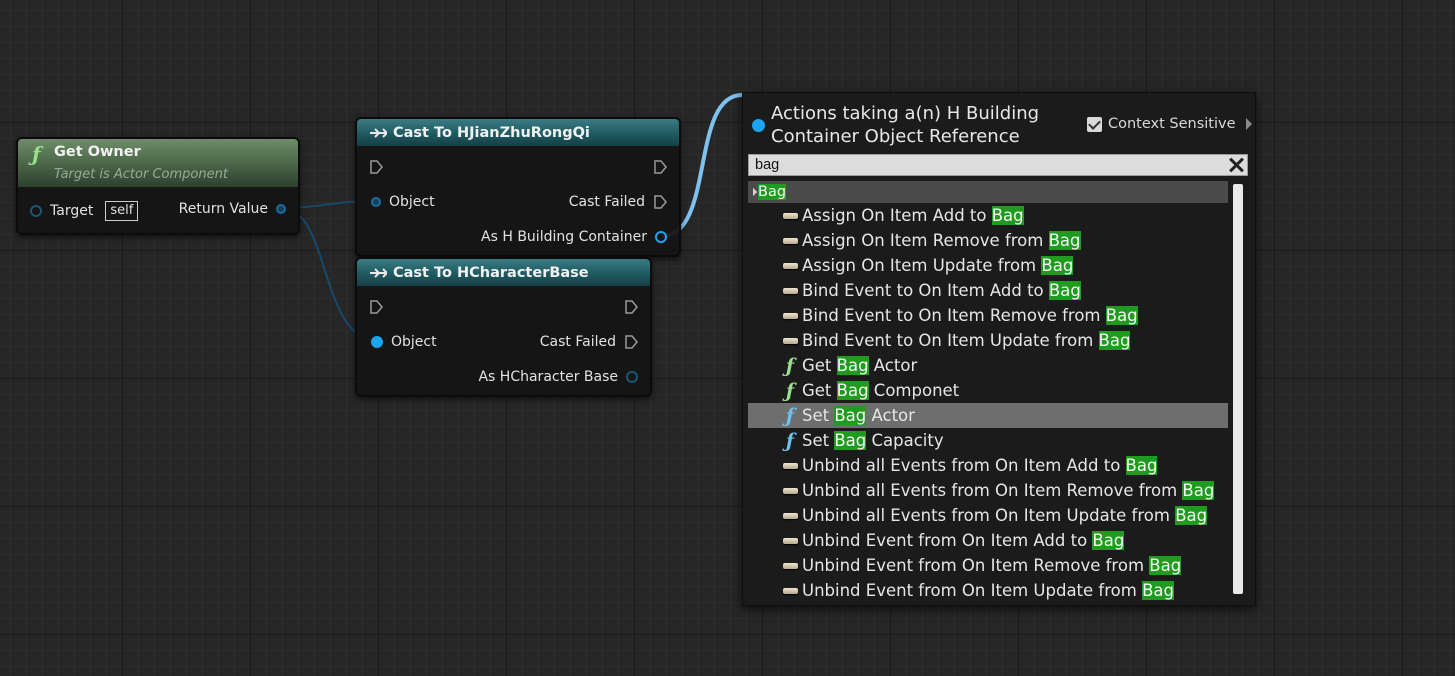  What do you see at coordinates (378, 132) in the screenshot?
I see `cast-icon` at bounding box center [378, 132].